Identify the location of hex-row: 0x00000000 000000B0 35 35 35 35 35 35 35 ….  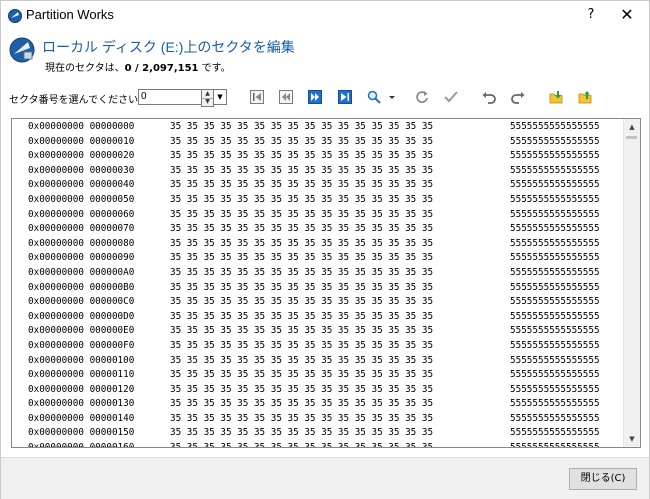
(318, 288).